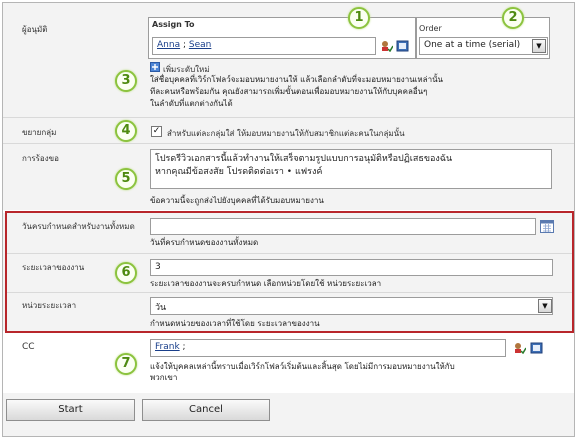 Image resolution: width=577 pixels, height=439 pixels. Describe the element at coordinates (167, 347) in the screenshot. I see `cc-frank: Frank` at that location.